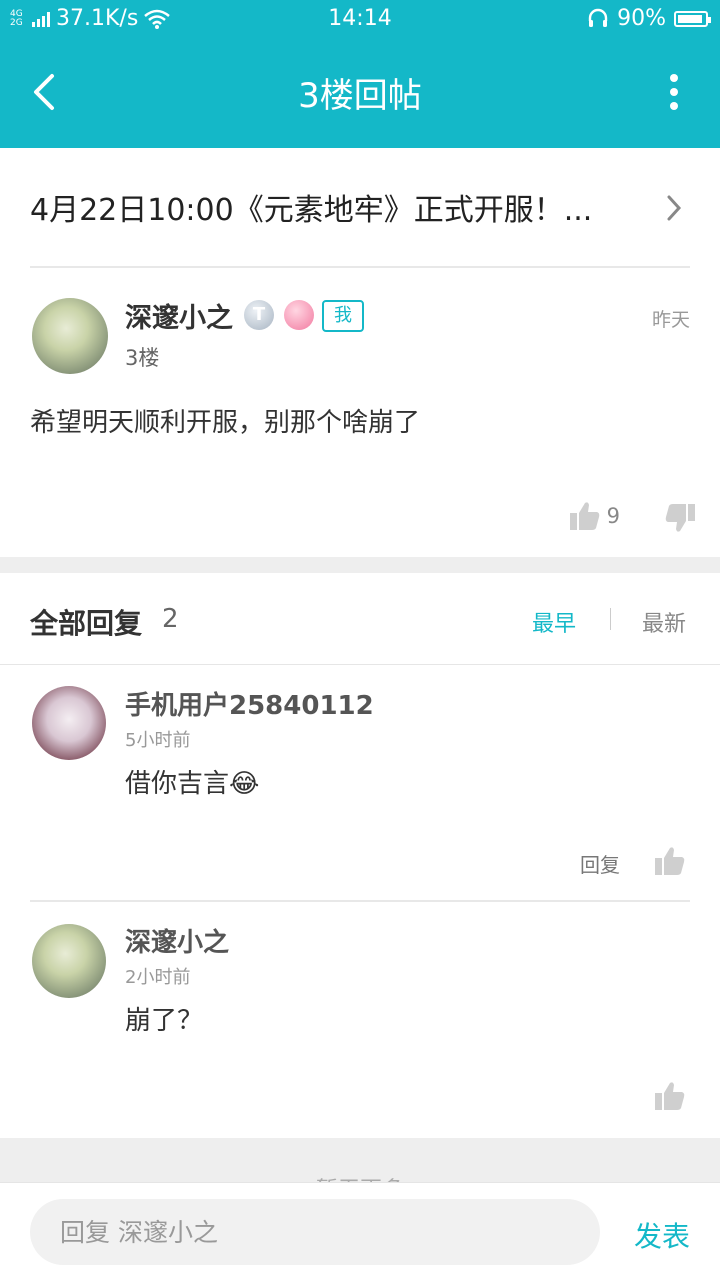 The width and height of the screenshot is (720, 1281). Describe the element at coordinates (249, 703) in the screenshot. I see `reply-author: 手机用户25840112` at that location.